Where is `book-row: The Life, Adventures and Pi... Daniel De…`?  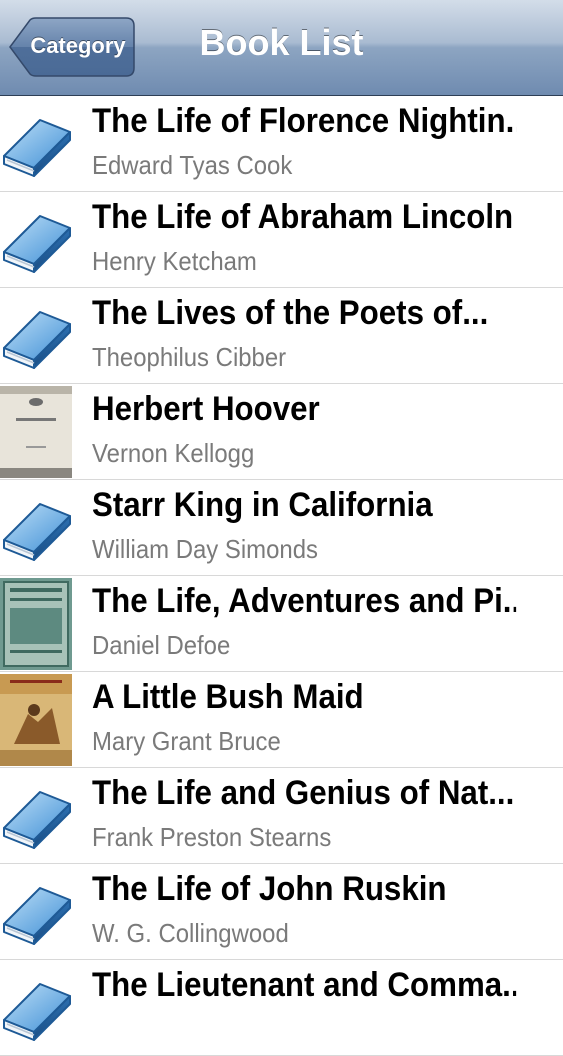
book-row: The Life, Adventures and Pi... Daniel De… is located at coordinates (281, 624).